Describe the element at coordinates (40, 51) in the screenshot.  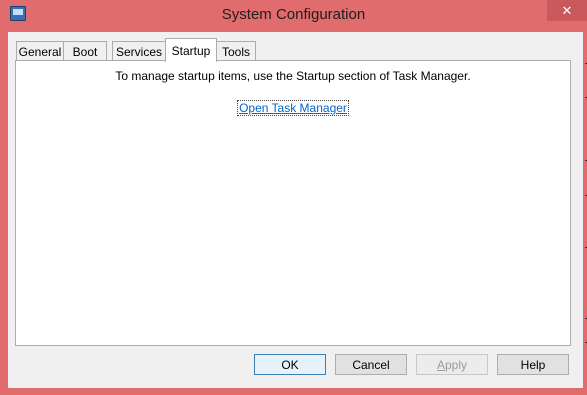
I see `tab-general: General` at that location.